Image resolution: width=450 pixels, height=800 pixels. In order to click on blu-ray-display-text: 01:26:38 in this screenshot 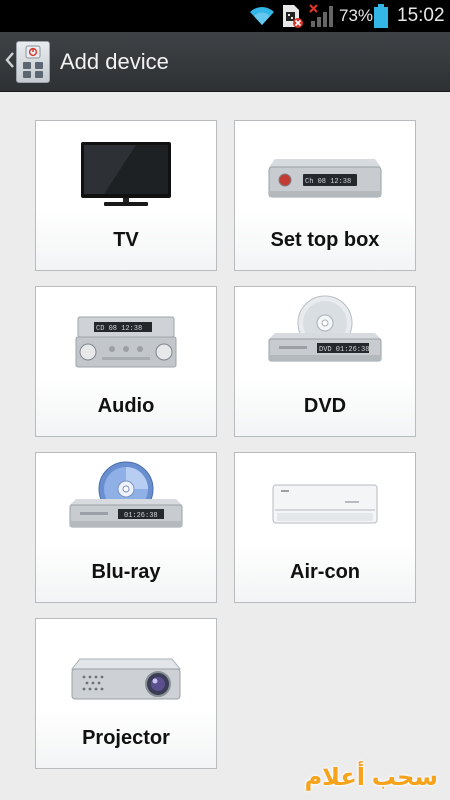, I will do `click(141, 516)`.